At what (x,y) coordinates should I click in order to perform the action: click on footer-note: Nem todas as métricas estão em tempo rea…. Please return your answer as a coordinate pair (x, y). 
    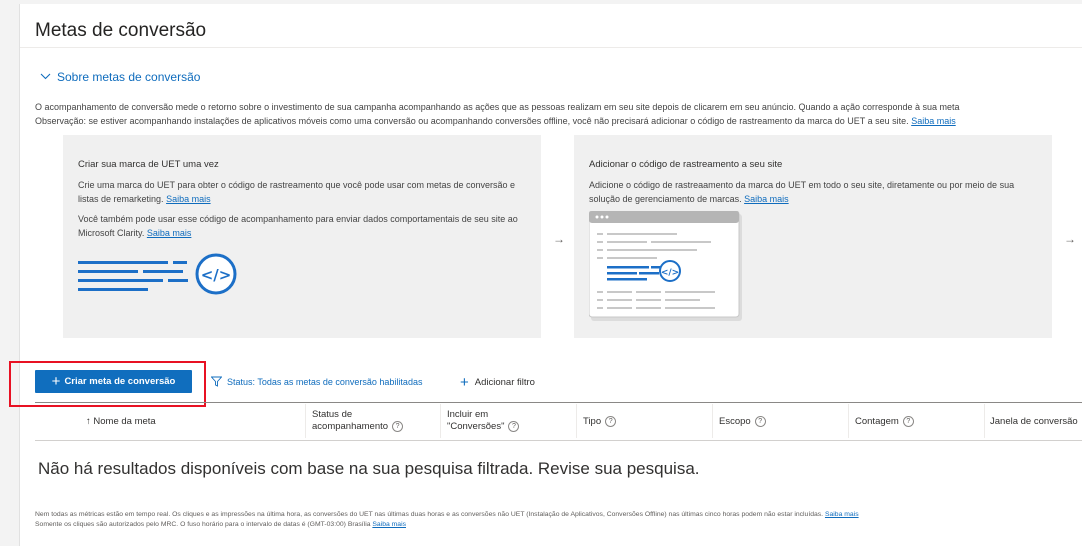
    Looking at the image, I should click on (447, 520).